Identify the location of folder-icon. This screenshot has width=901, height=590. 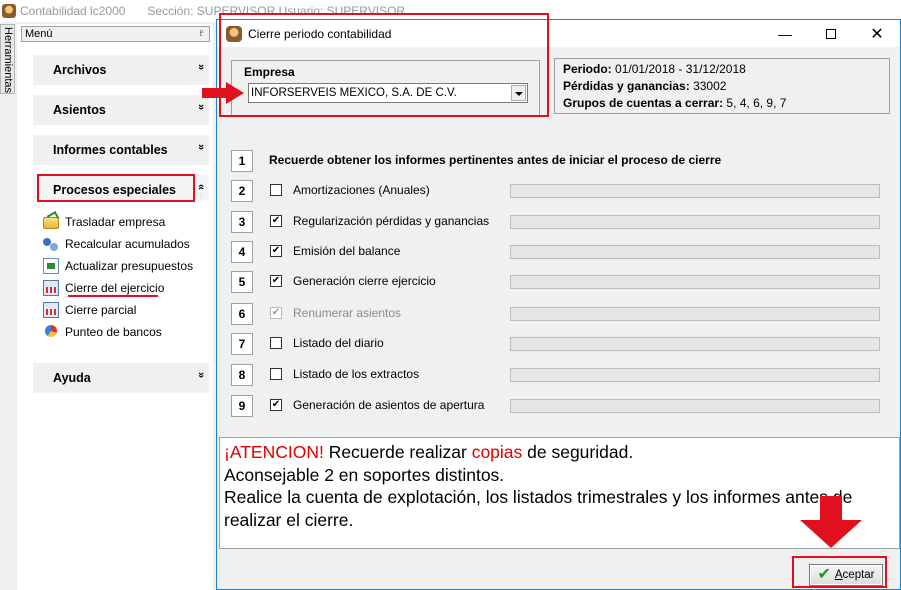
(51, 223).